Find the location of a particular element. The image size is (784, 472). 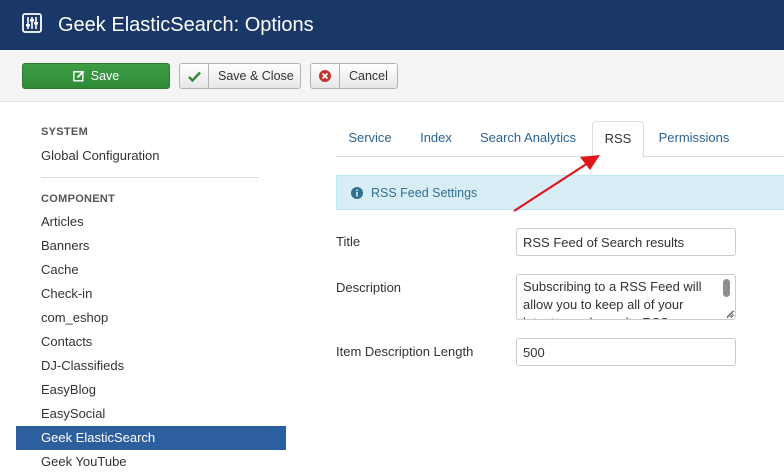

sidebar-item-global-configuration: Global Configuration is located at coordinates (151, 156).